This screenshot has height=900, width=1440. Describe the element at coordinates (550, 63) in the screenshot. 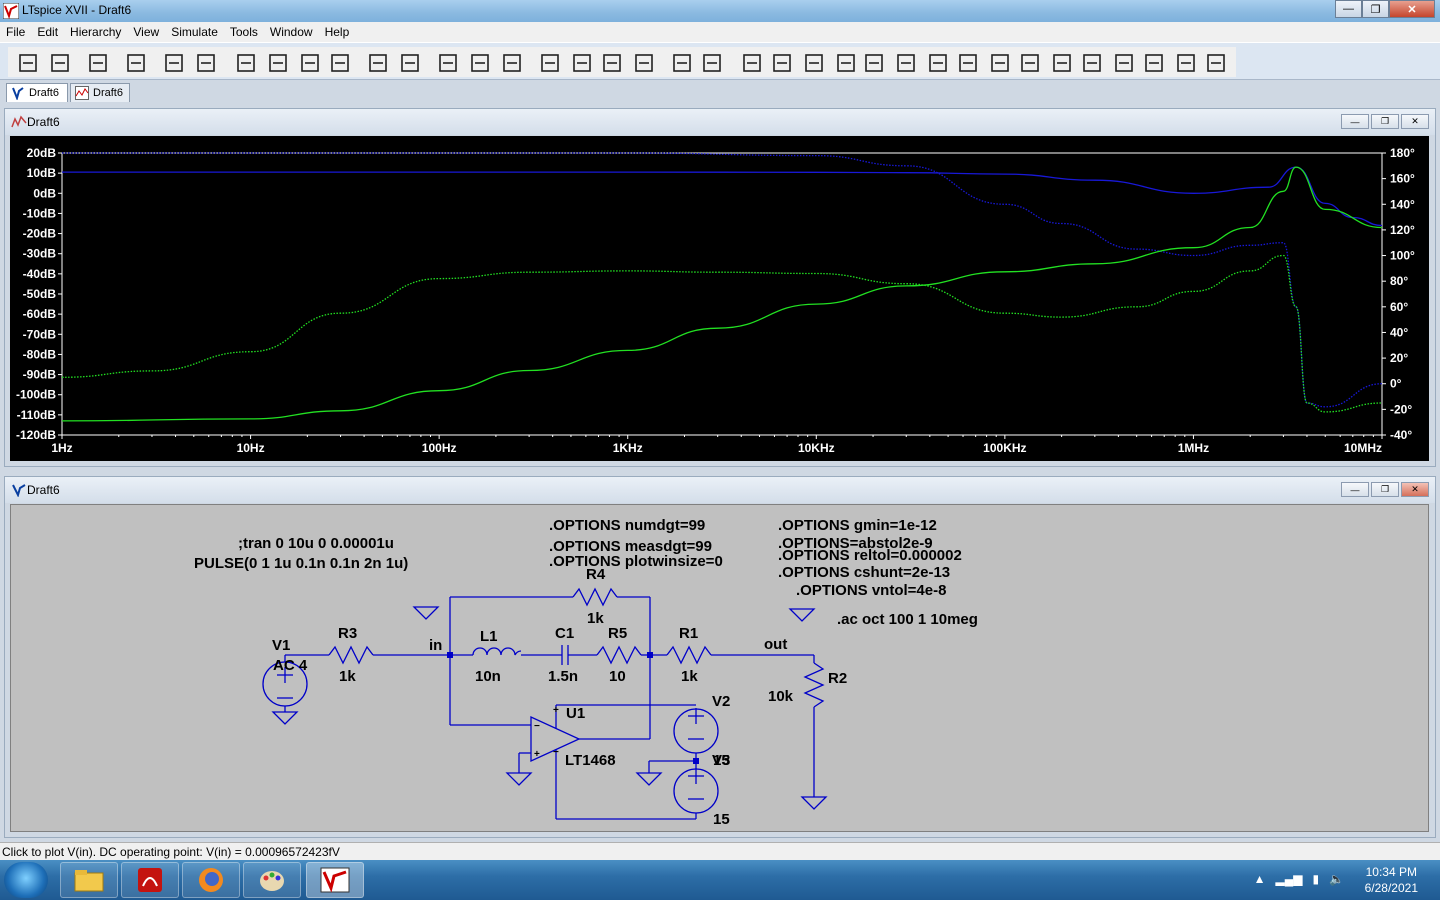

I see `cut-icon` at that location.